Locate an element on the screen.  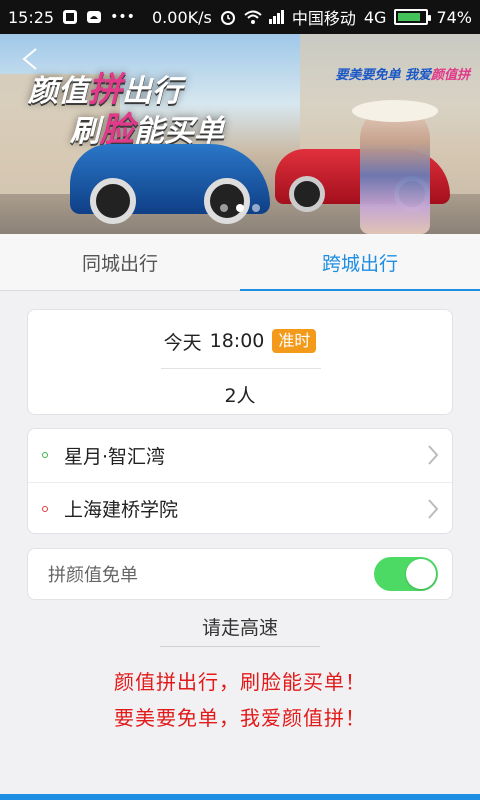
departure-time-row: 今天 18:00 准时 is located at coordinates (240, 341).